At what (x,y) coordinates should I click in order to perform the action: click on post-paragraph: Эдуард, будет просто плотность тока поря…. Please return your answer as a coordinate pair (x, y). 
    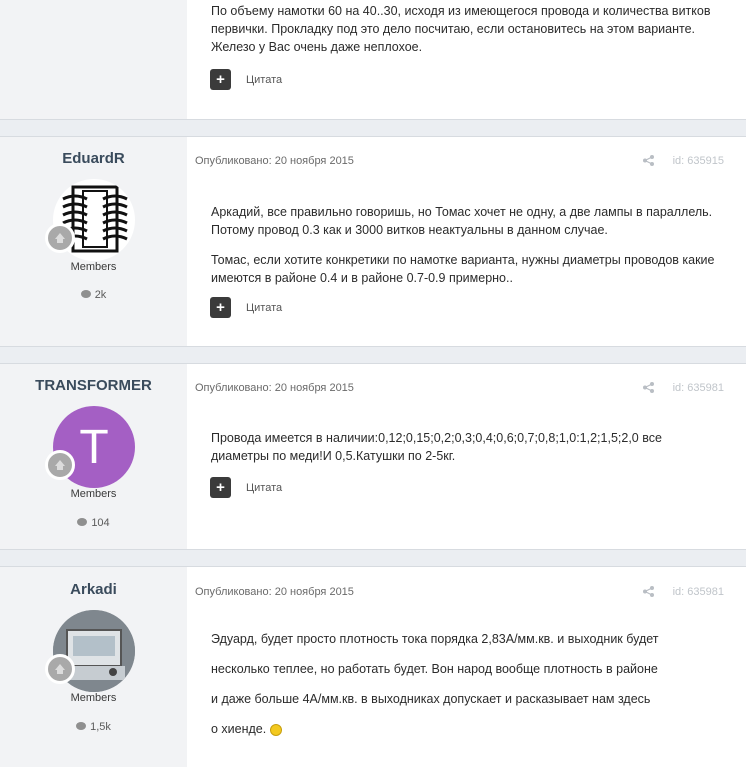
    Looking at the image, I should click on (435, 639).